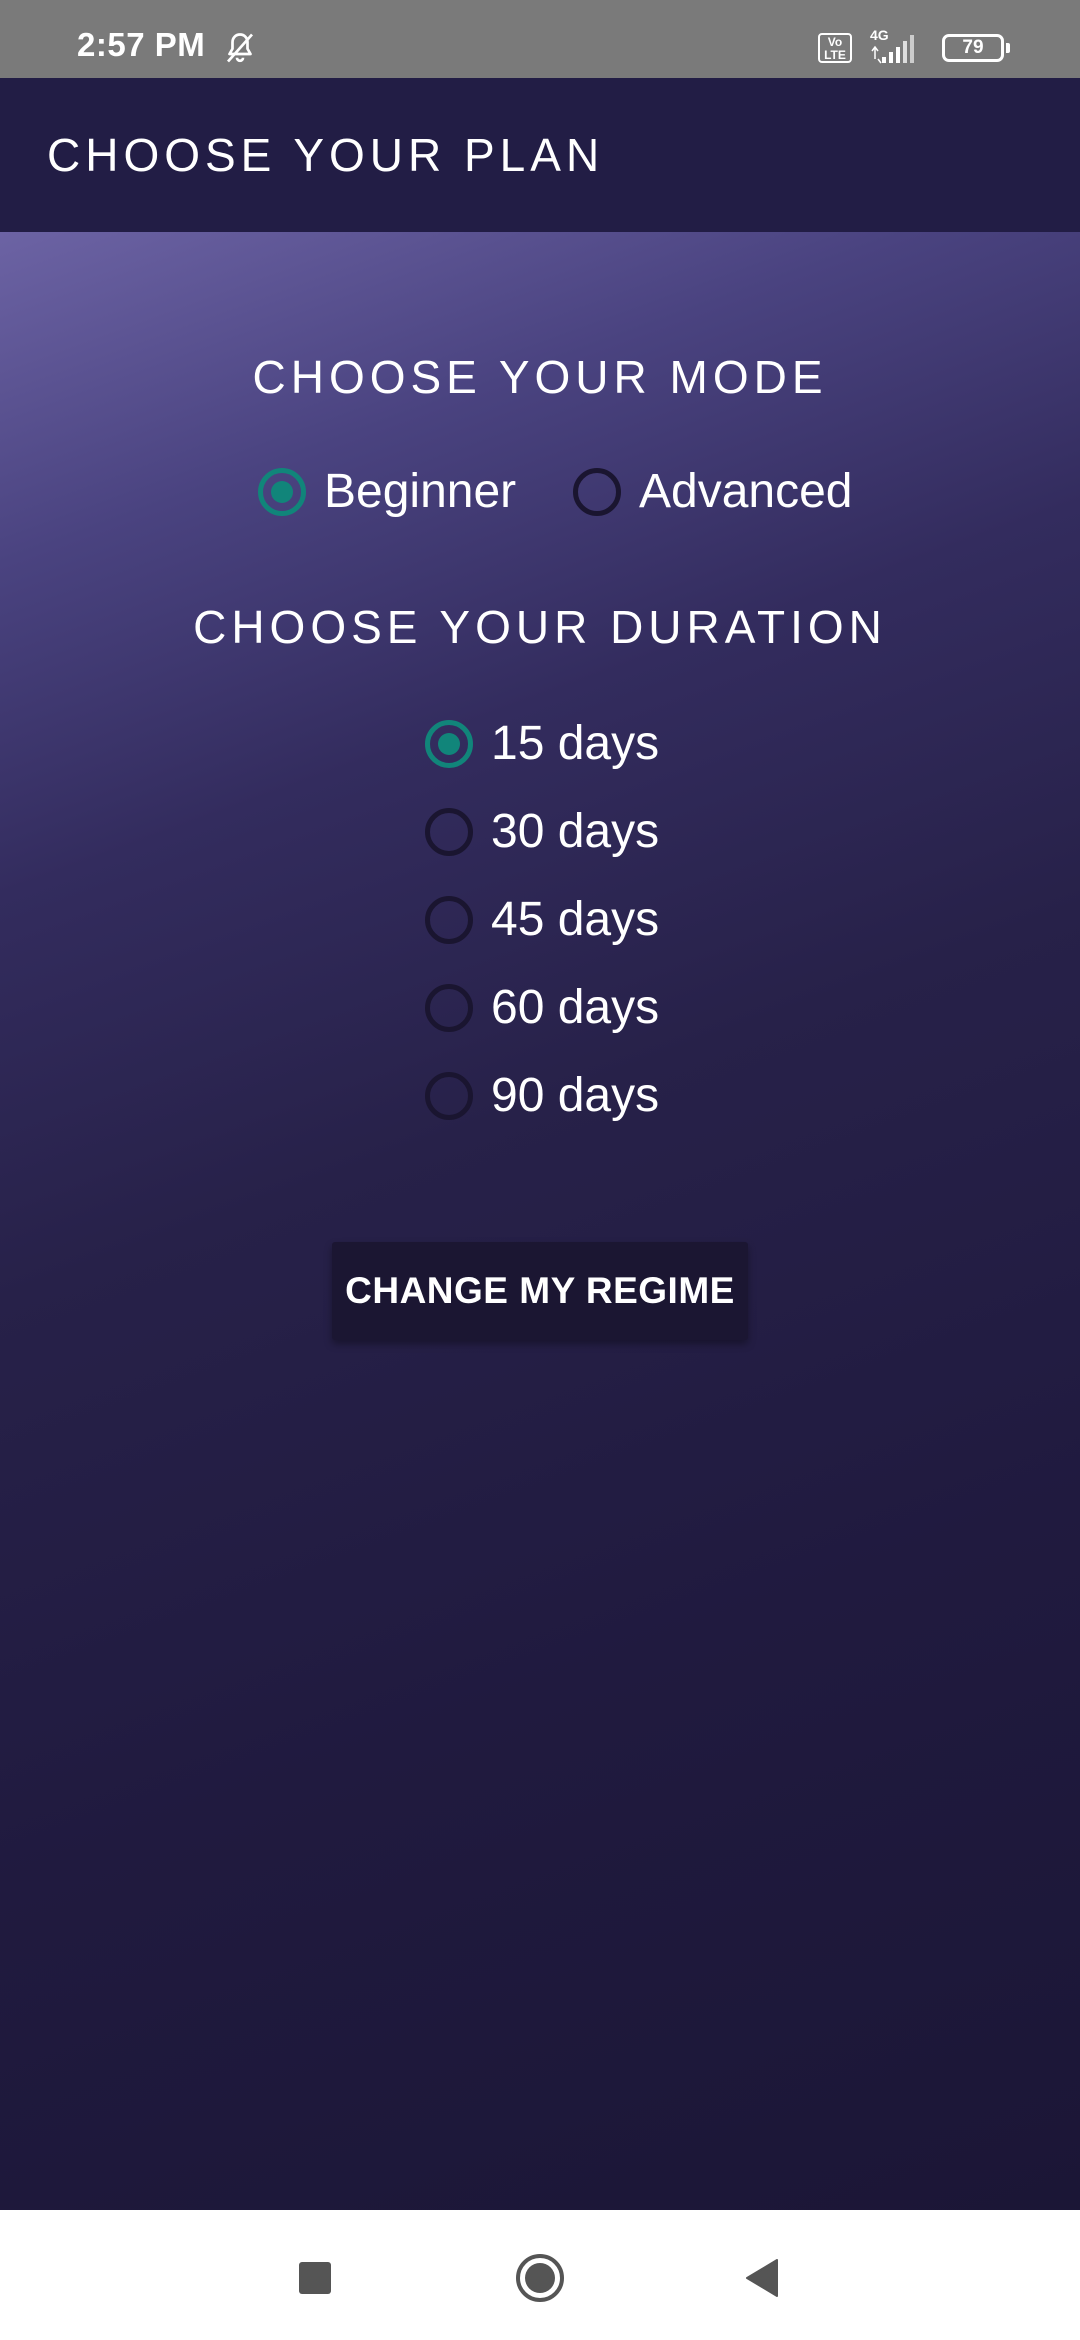  I want to click on change-regime-button: CHANGE MY REGIME, so click(540, 1291).